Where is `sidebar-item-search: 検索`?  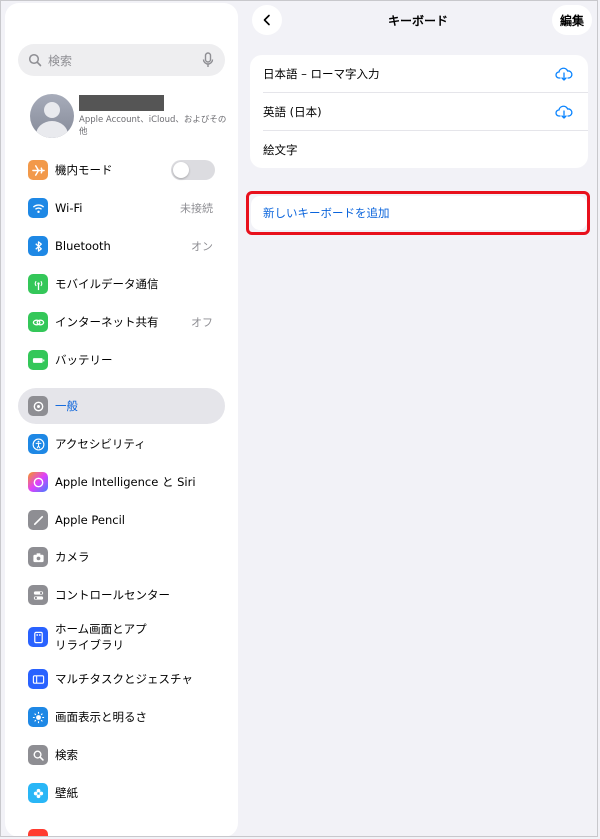 sidebar-item-search: 検索 is located at coordinates (121, 755).